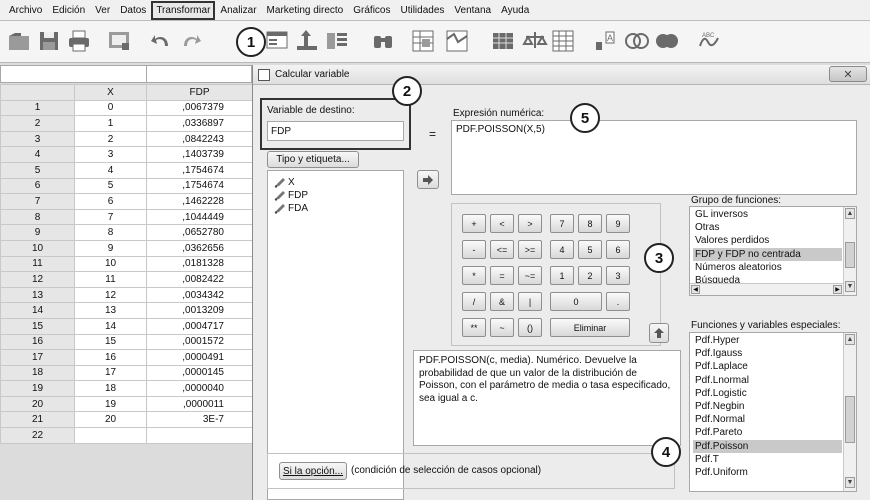 This screenshot has height=500, width=870. What do you see at coordinates (767, 393) in the screenshot?
I see `special-function-item: Pdf.Logistic` at bounding box center [767, 393].